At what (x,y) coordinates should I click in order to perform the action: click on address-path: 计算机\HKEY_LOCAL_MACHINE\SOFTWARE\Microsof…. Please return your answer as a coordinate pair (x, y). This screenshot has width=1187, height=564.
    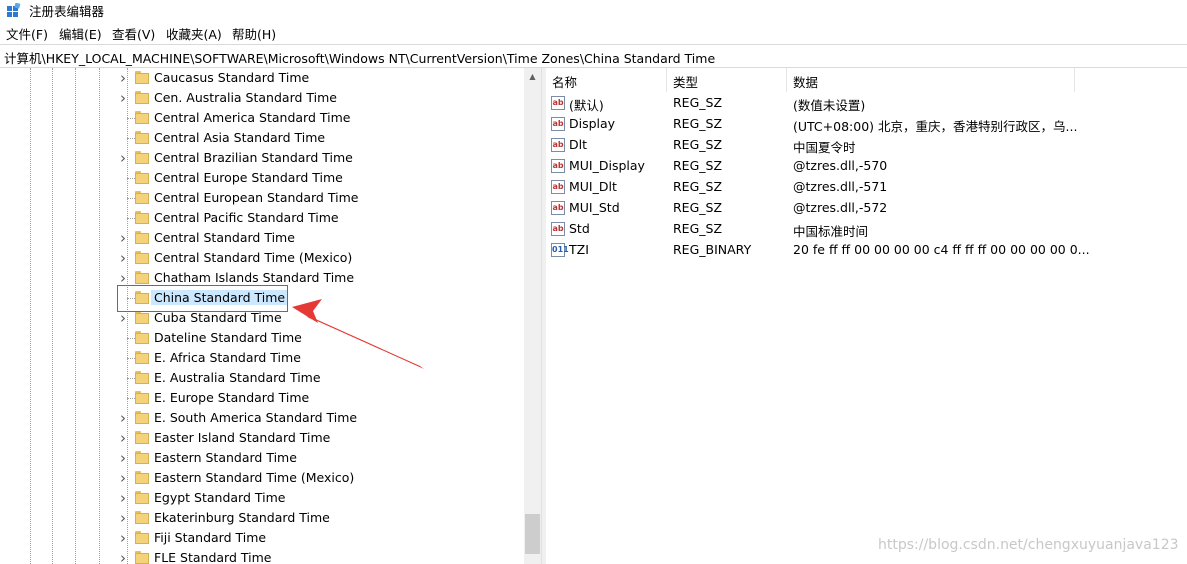
    Looking at the image, I should click on (359, 57).